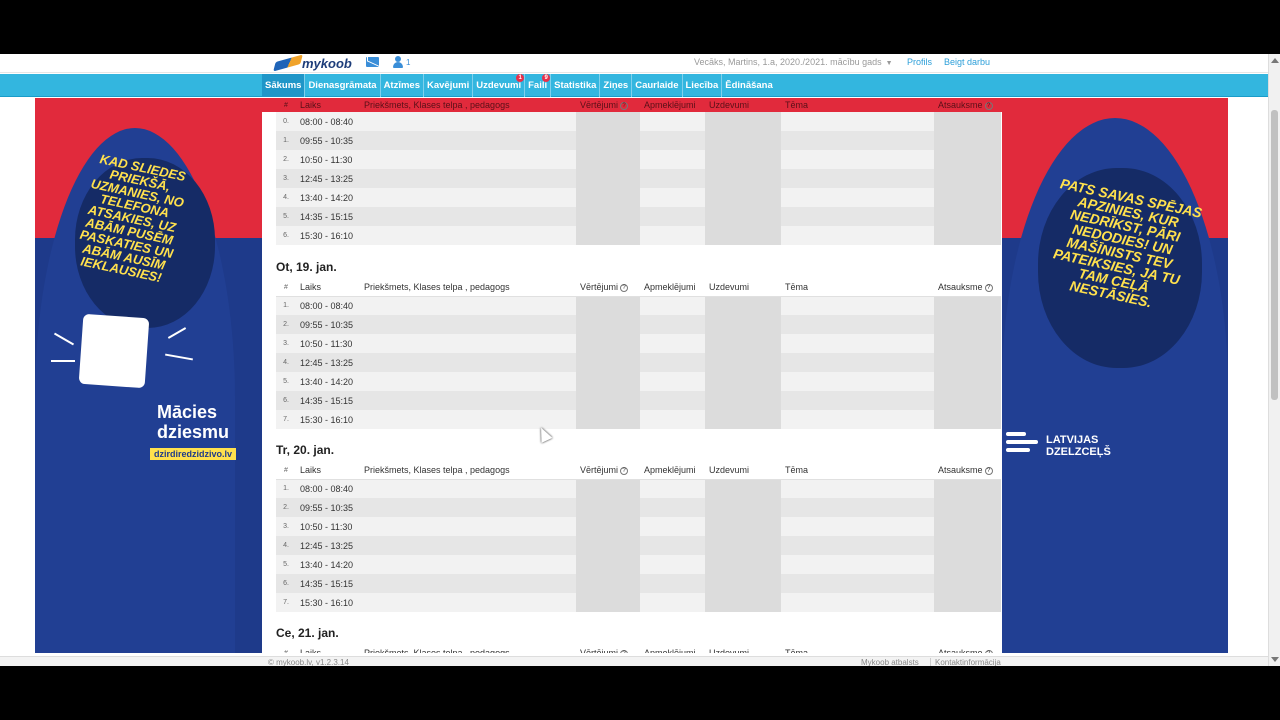 This screenshot has width=1280, height=720. Describe the element at coordinates (638, 235) in the screenshot. I see `table-row: 6. 15:30 - 16:10` at that location.